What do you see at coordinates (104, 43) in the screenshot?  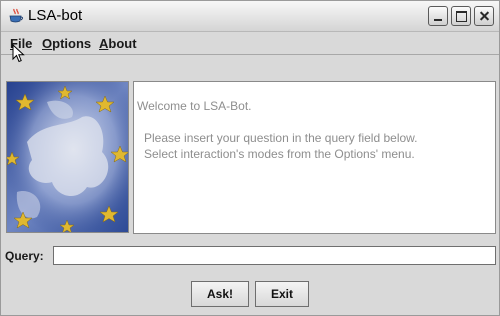 I see `menu-about-mnemonic: A` at bounding box center [104, 43].